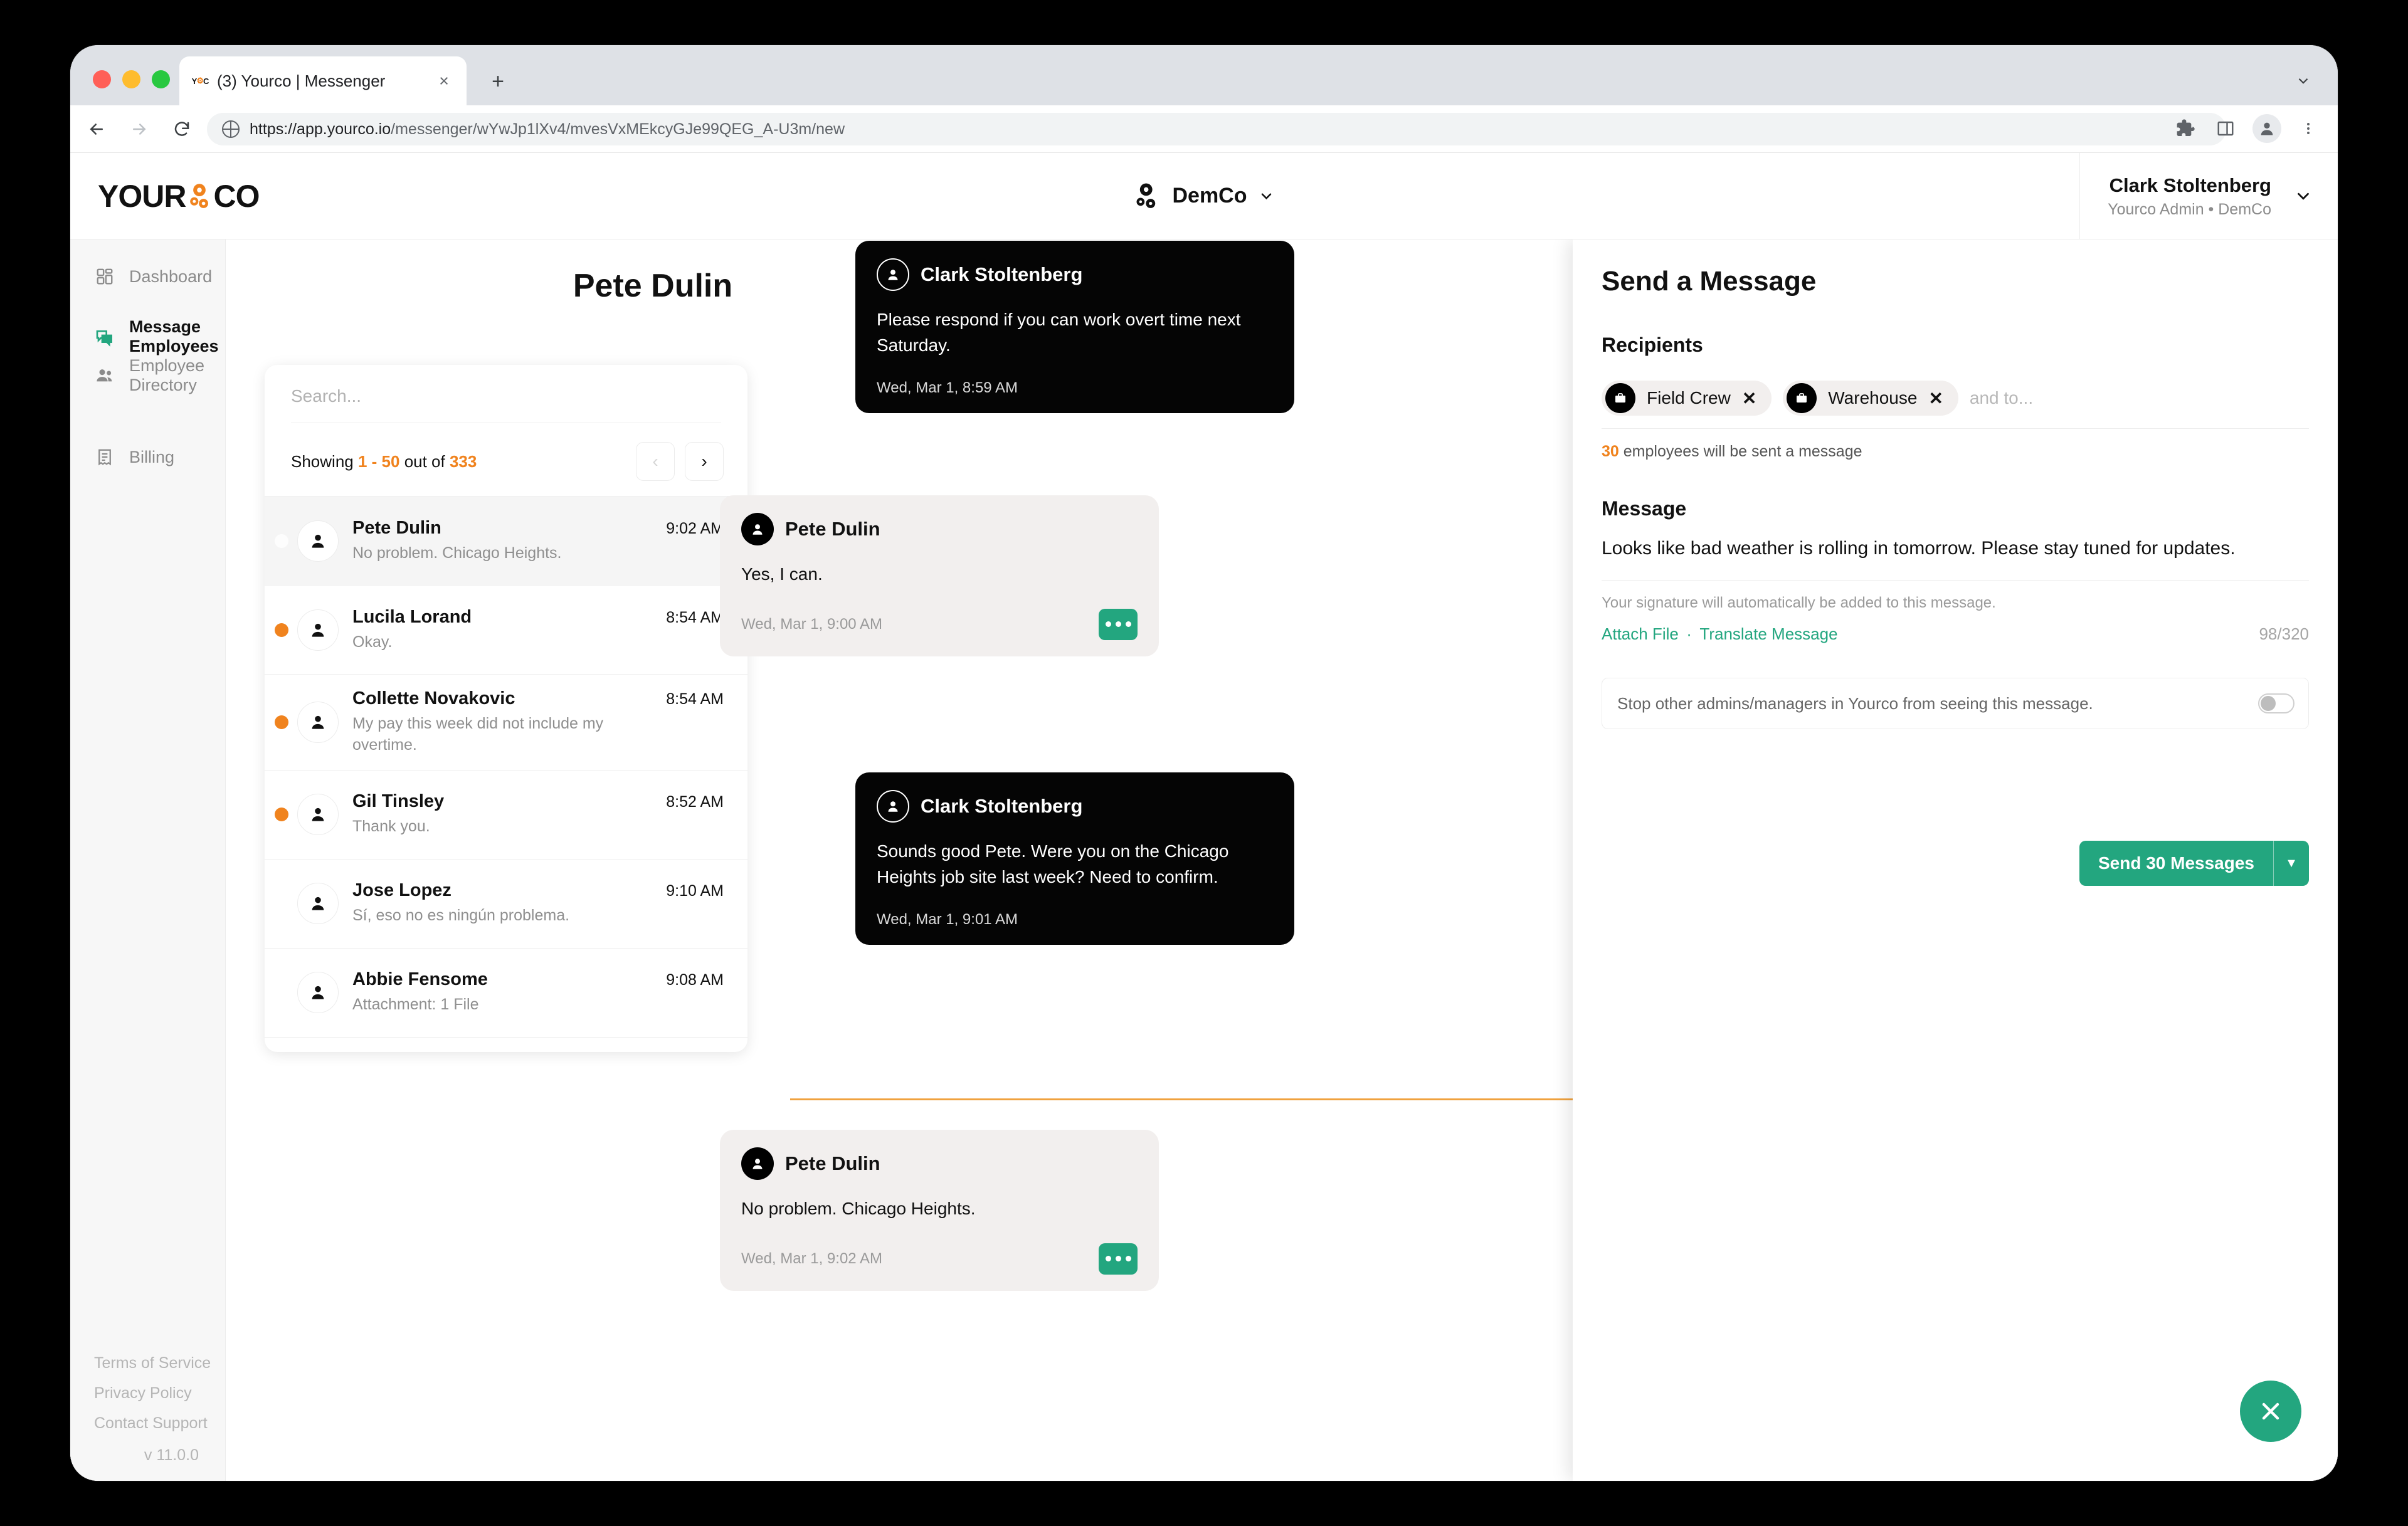 Image resolution: width=2408 pixels, height=1526 pixels. I want to click on sidepanel-icon, so click(2225, 128).